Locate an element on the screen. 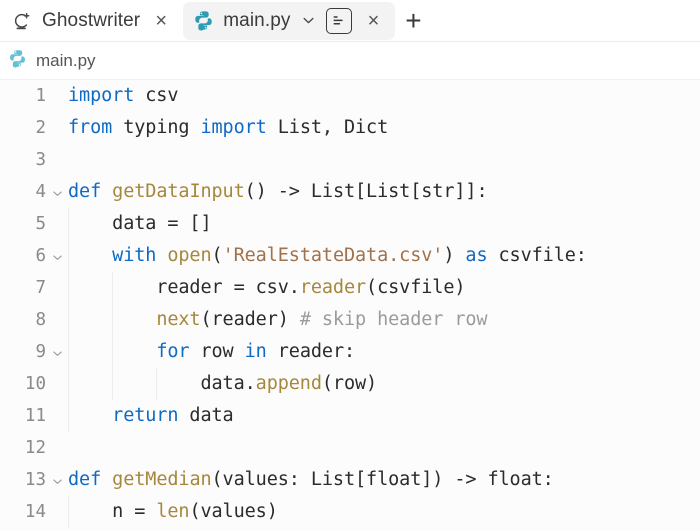 The width and height of the screenshot is (700, 531). token-txt: ) is located at coordinates (454, 255).